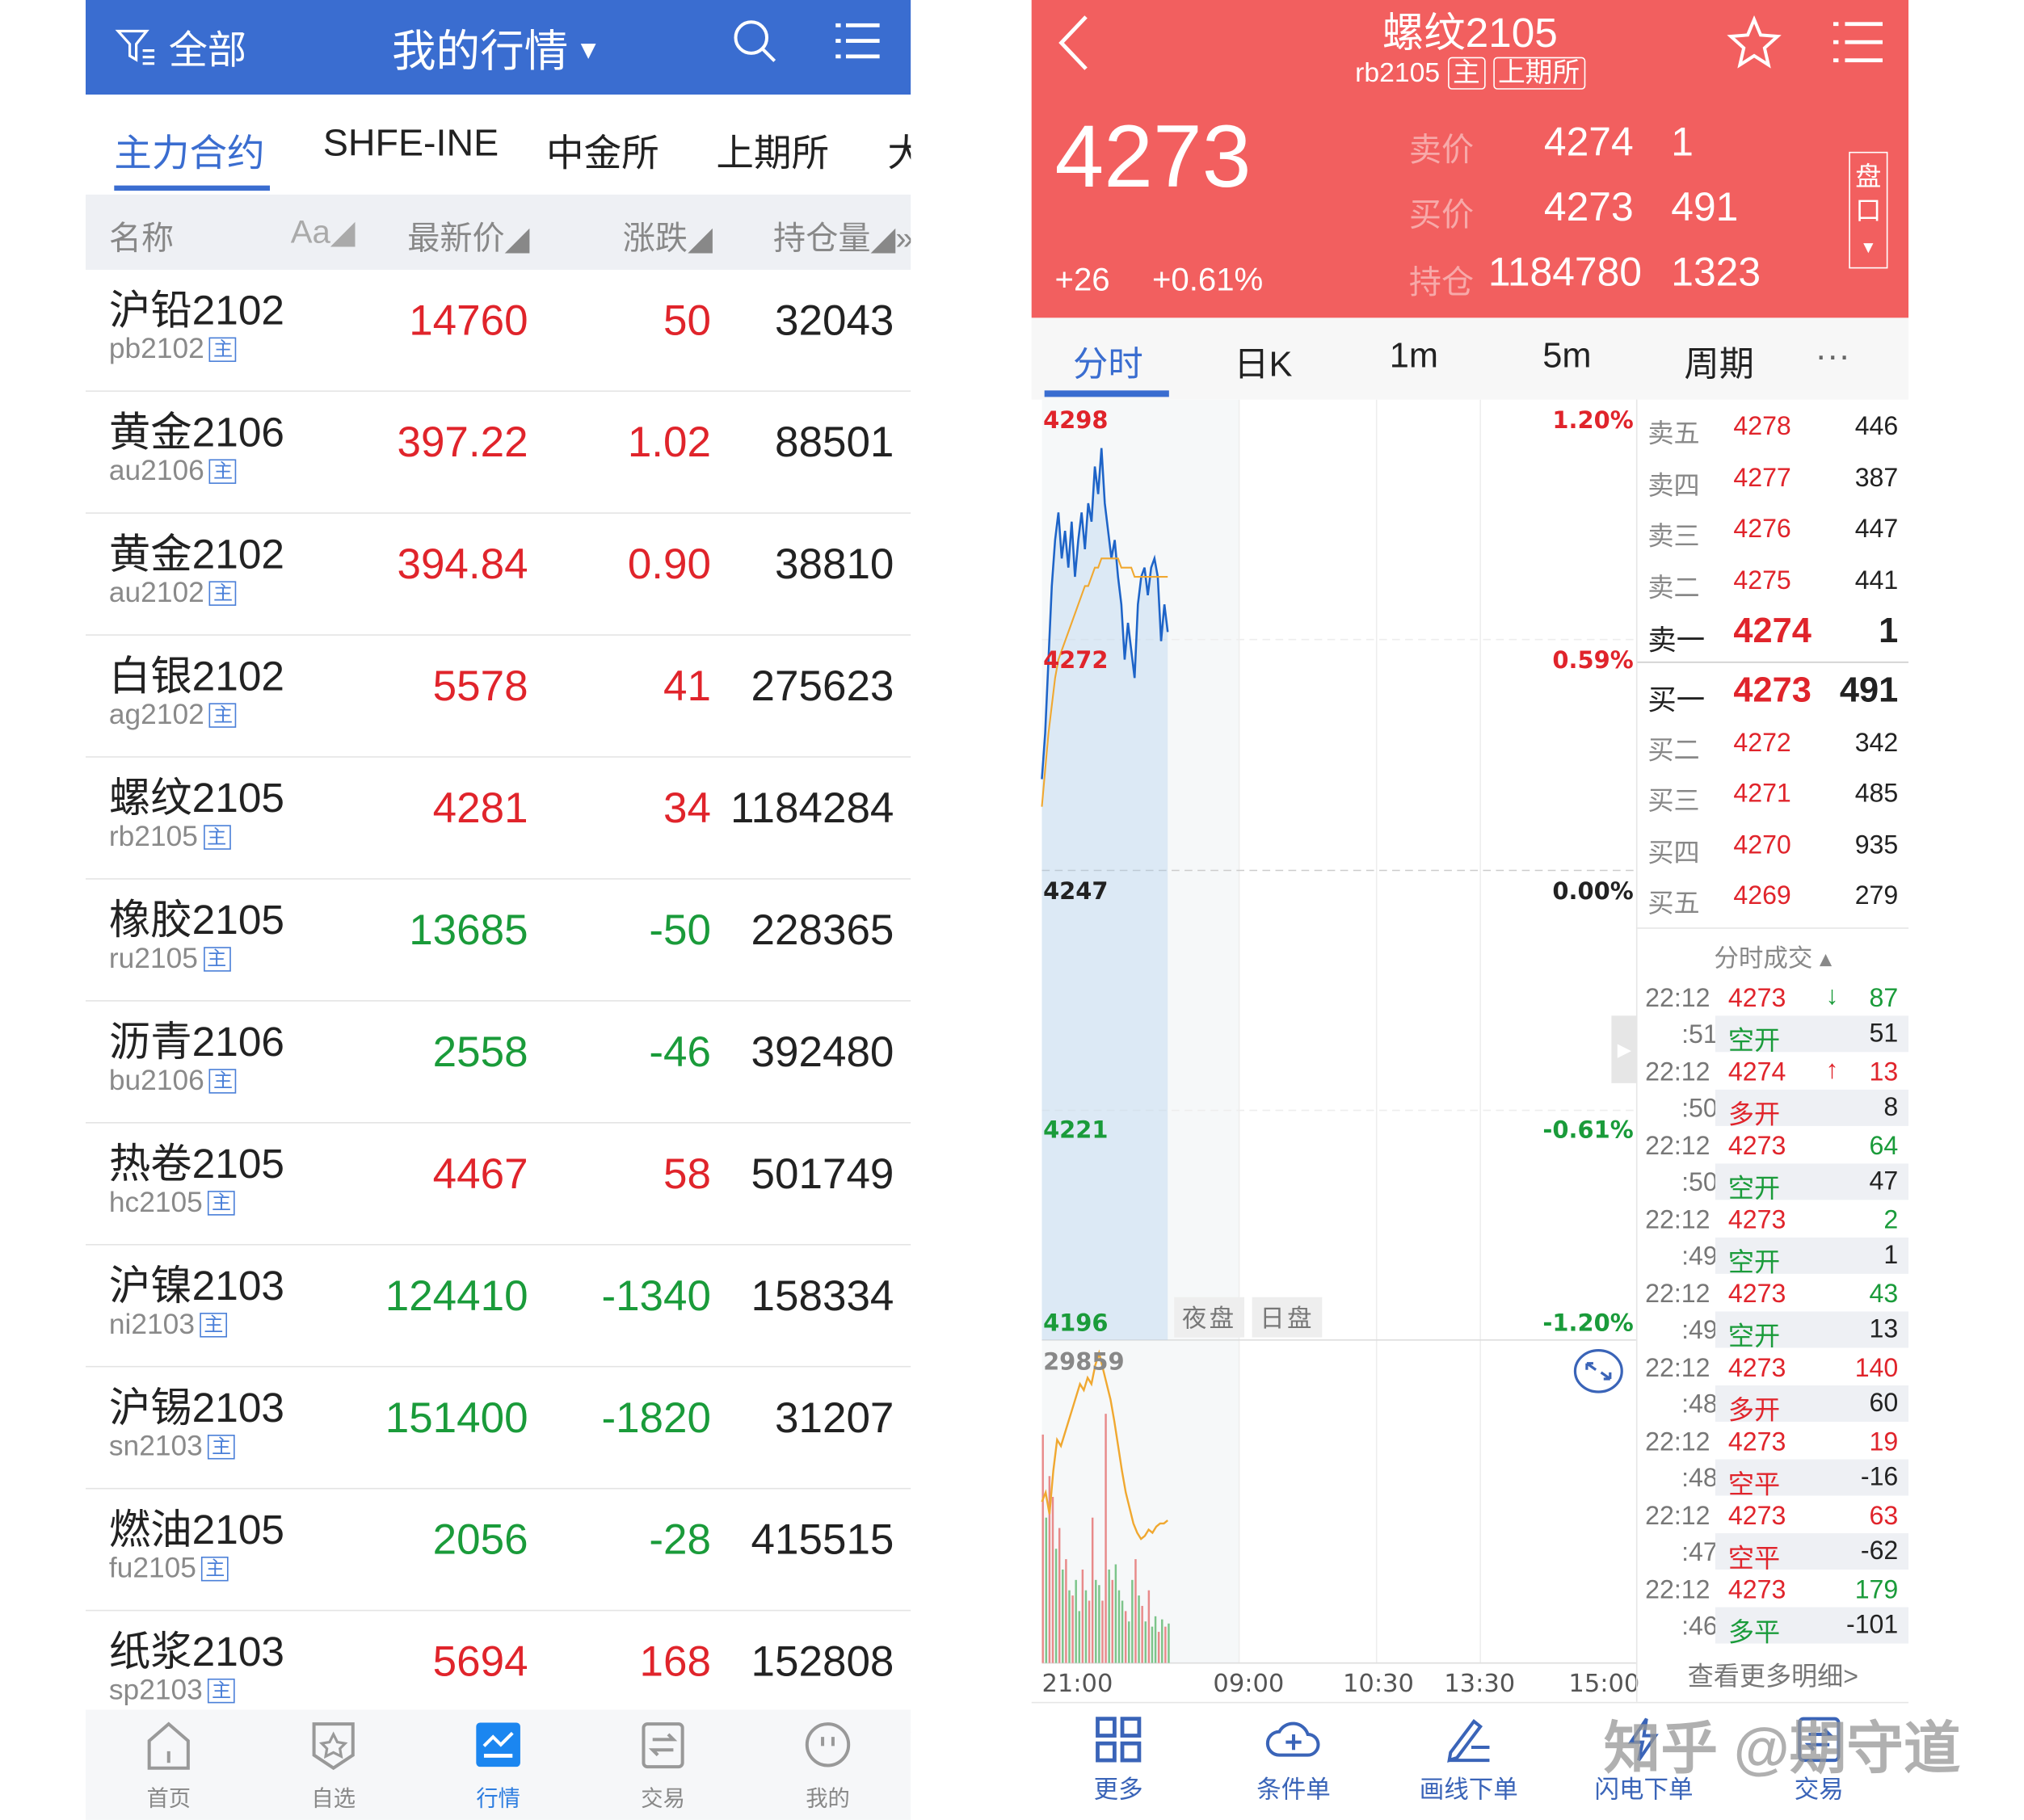 The image size is (2024, 1820). What do you see at coordinates (1598, 1371) in the screenshot?
I see `expand-icon` at bounding box center [1598, 1371].